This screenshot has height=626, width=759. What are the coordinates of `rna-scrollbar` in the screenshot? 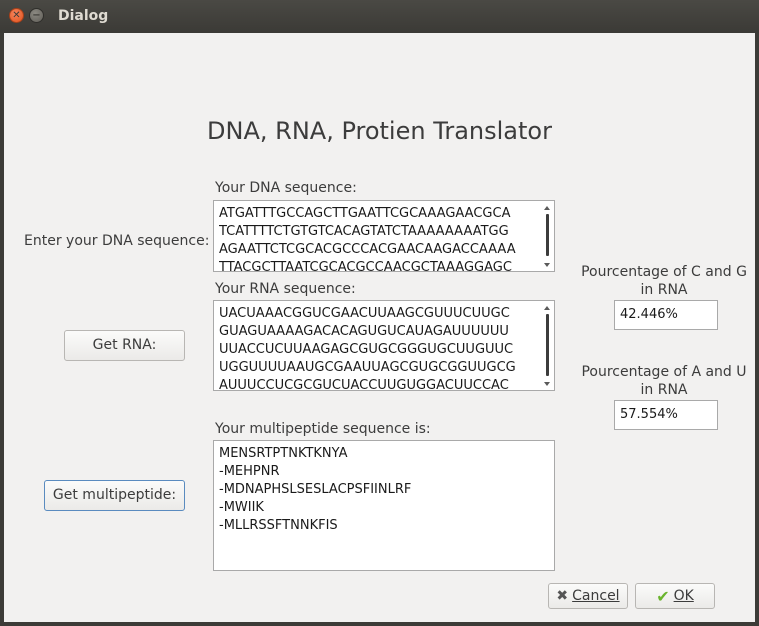 It's located at (547, 345).